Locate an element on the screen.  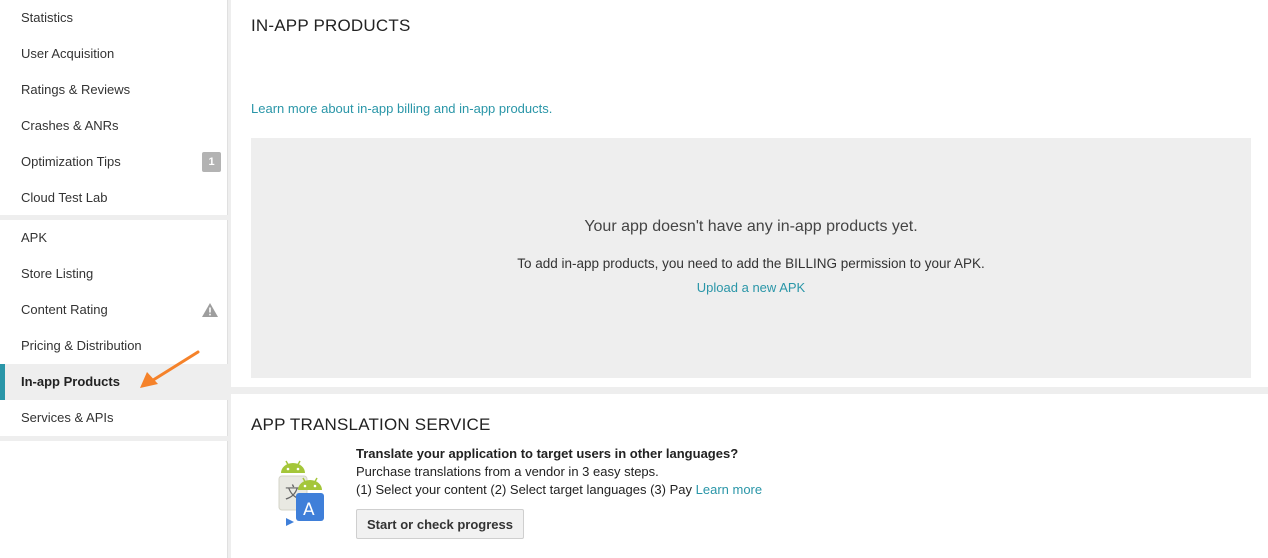
sidebar-item-label: Crashes & ANRs is located at coordinates (70, 125).